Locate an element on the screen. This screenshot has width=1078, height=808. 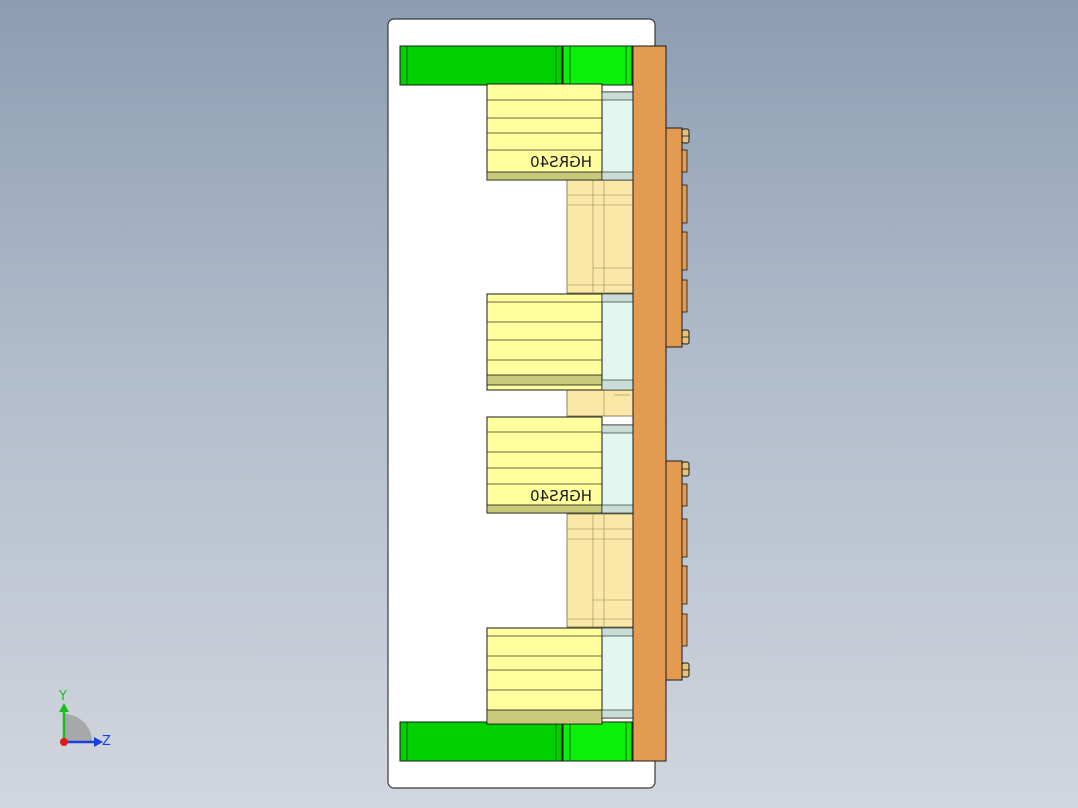
triad-quadrant is located at coordinates (78, 728).